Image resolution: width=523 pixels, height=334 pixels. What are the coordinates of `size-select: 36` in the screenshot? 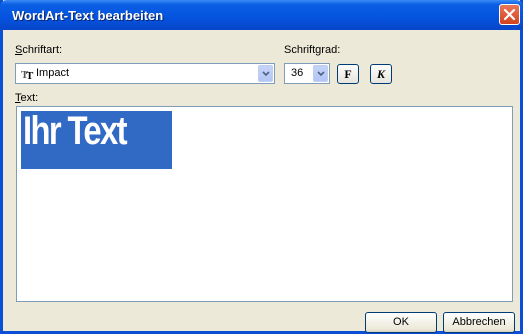 It's located at (307, 73).